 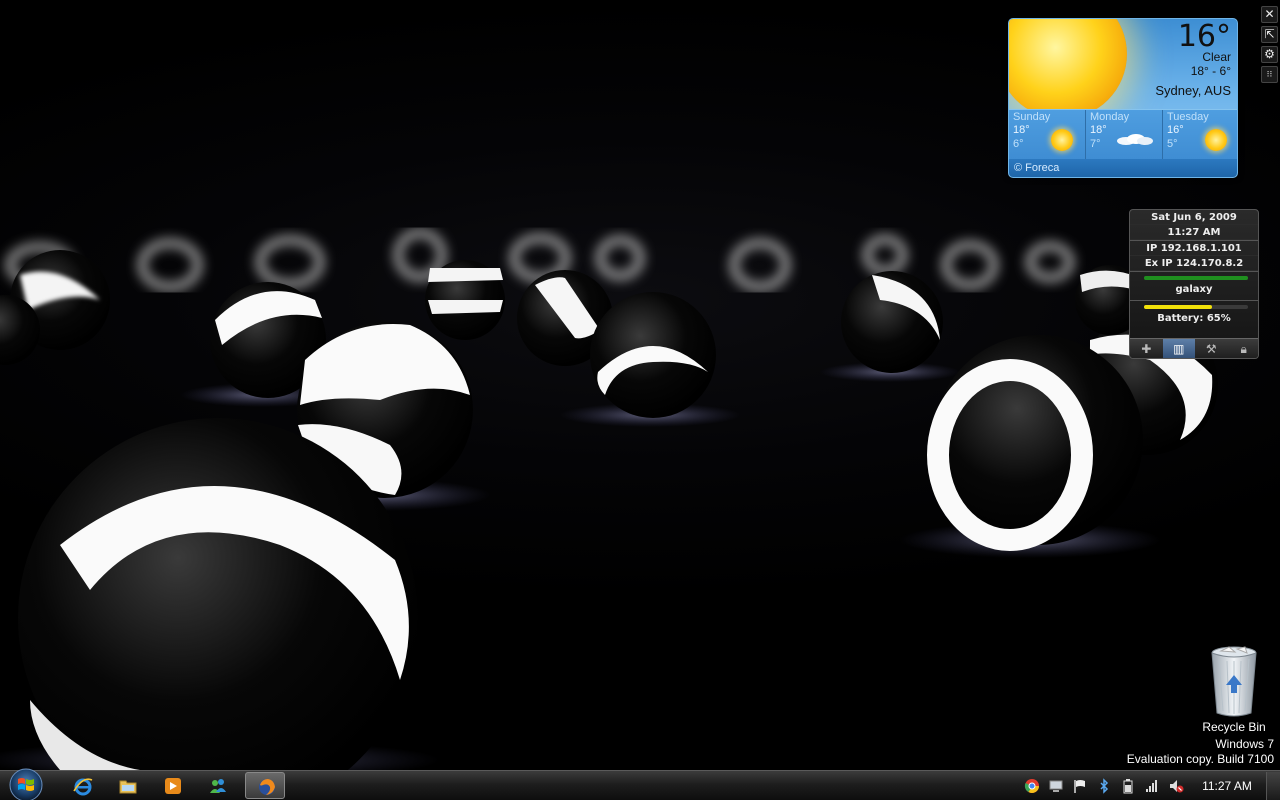 I want to click on messenger-icon, so click(x=218, y=786).